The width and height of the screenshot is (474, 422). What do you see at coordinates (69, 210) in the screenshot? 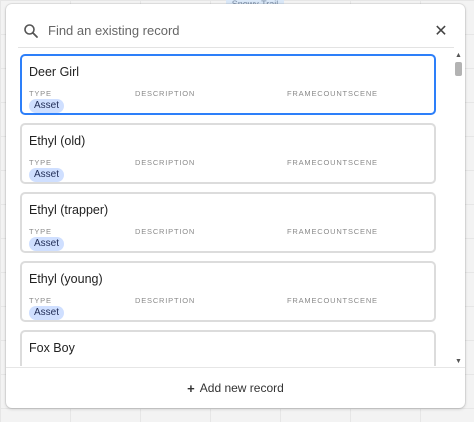
I see `record-name: Ethyl (trapper)` at bounding box center [69, 210].